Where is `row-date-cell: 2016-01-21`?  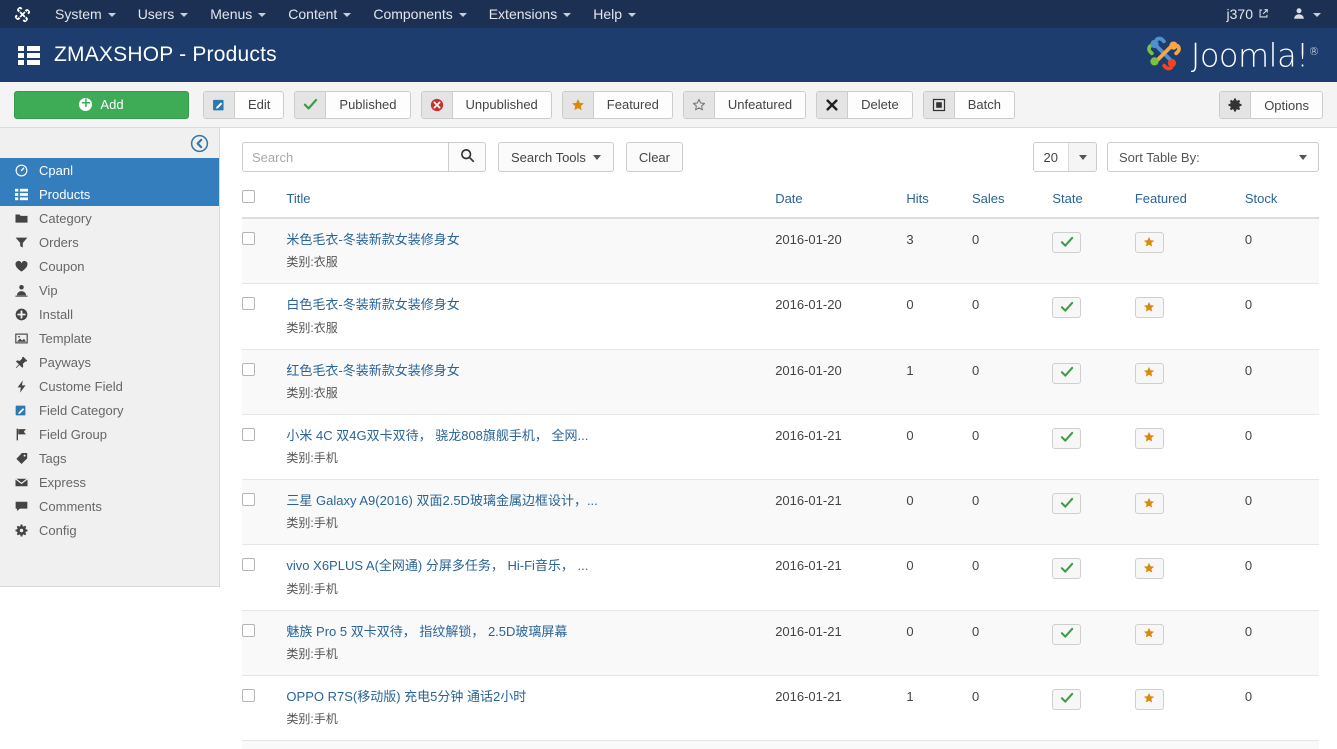
row-date-cell: 2016-01-21 is located at coordinates (841, 643).